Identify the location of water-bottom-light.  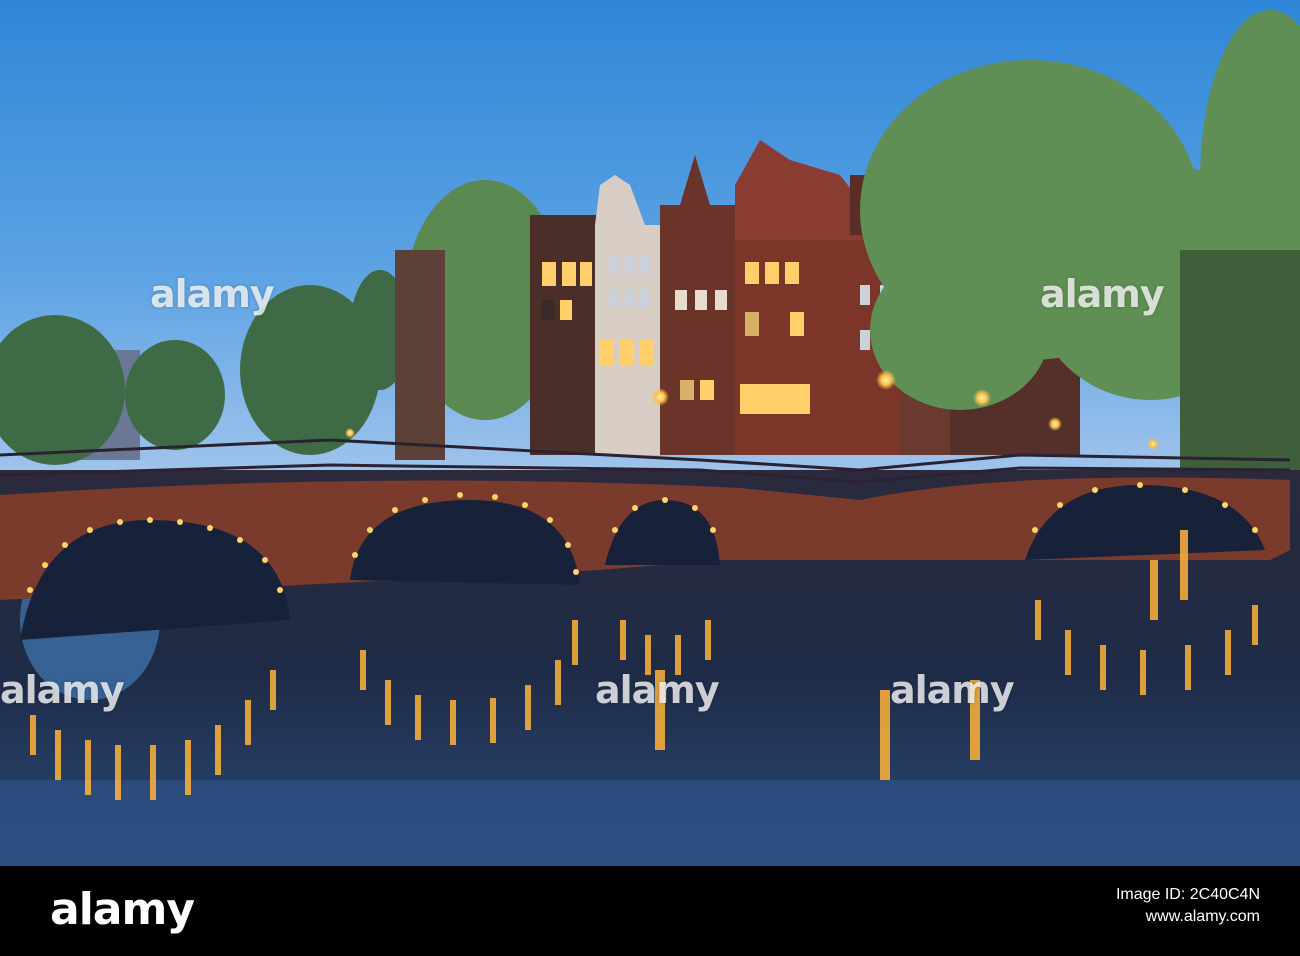
(650, 823).